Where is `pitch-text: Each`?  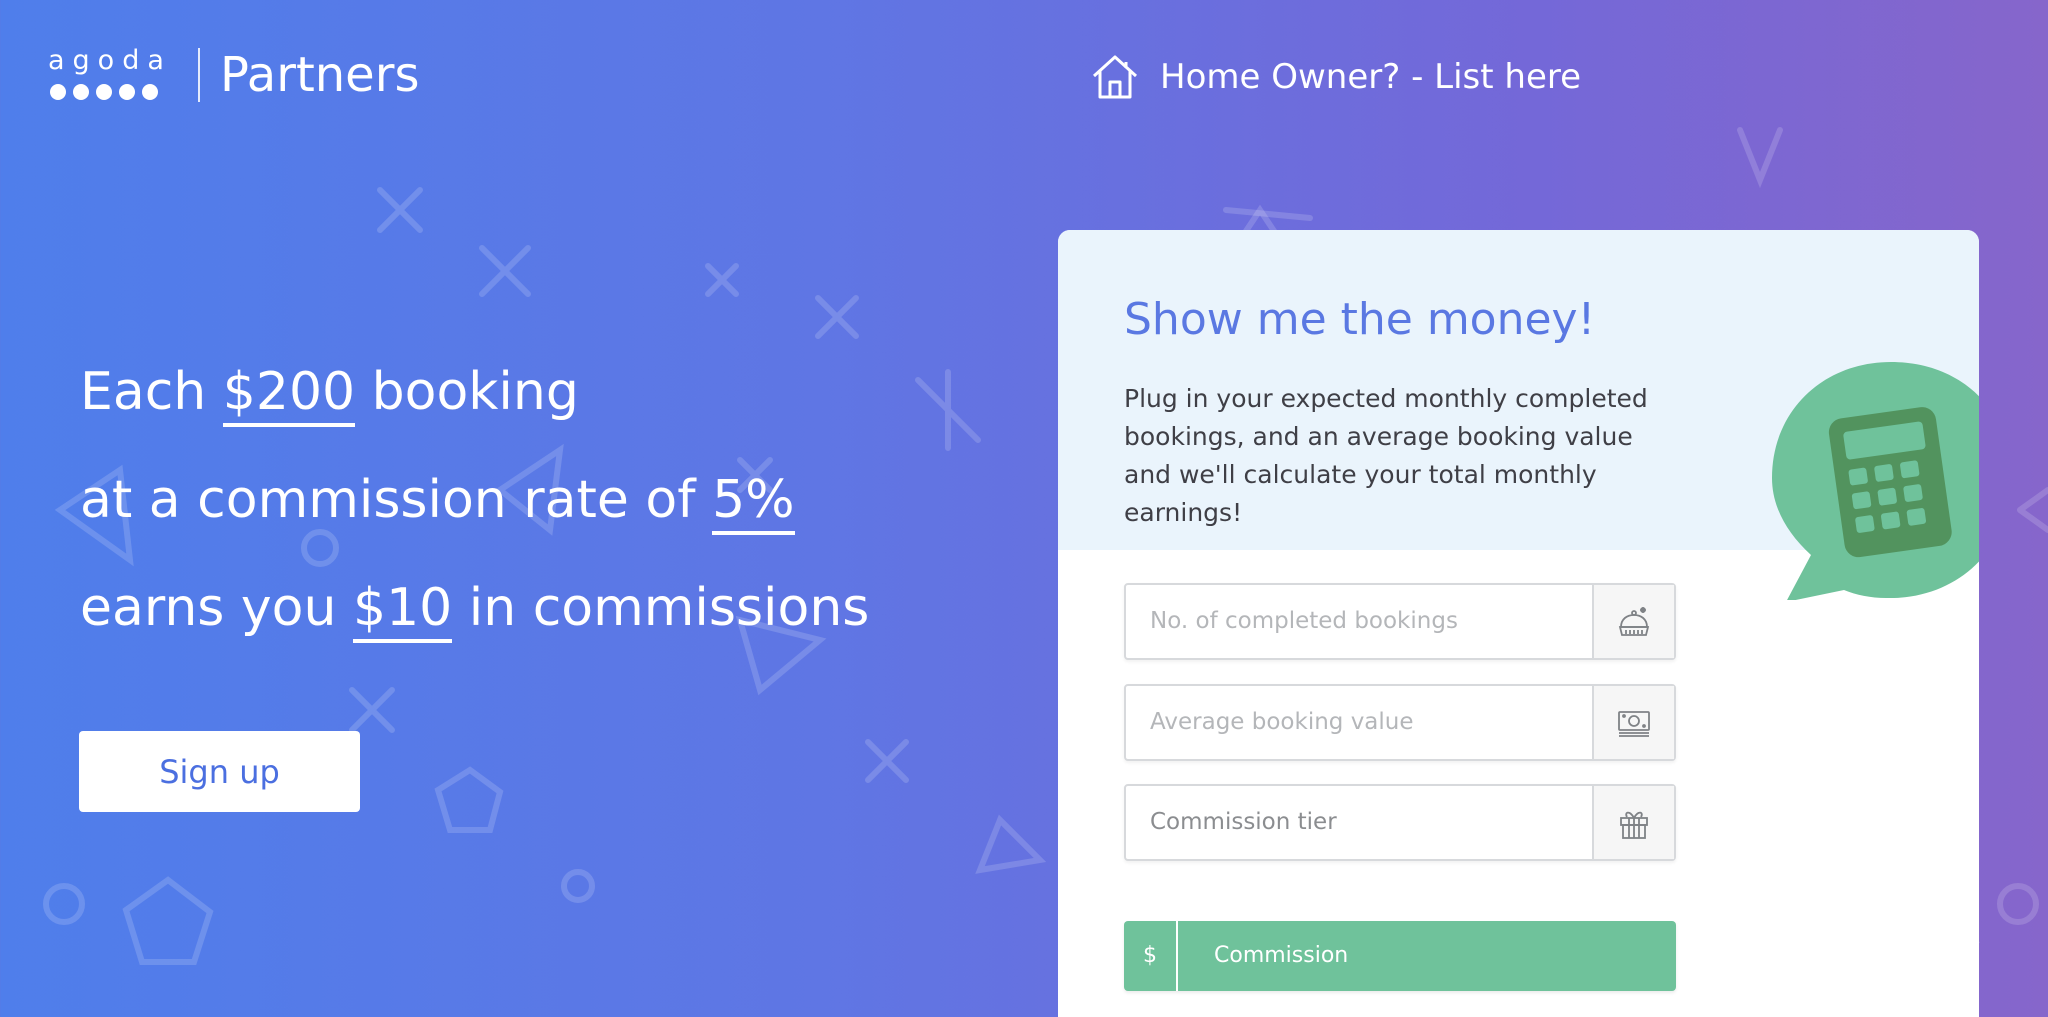
pitch-text: Each is located at coordinates (151, 392).